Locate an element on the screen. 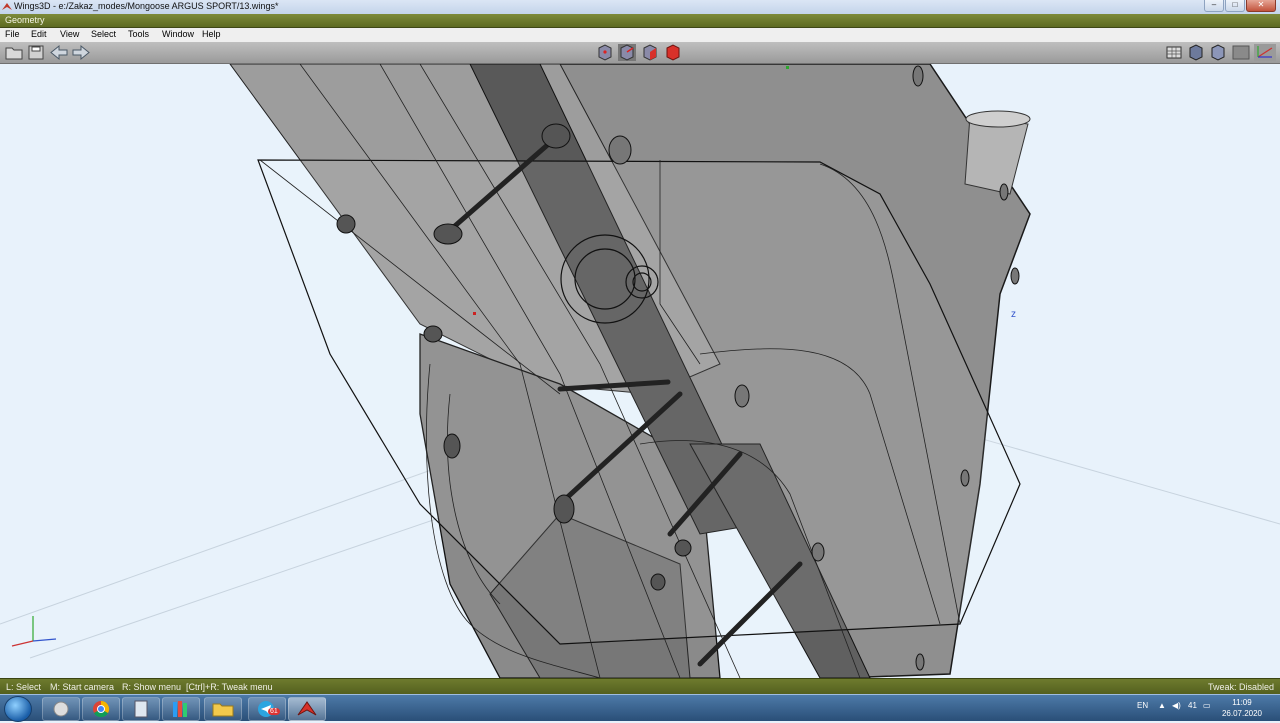 The image size is (1280, 723). network-icon: ▭ is located at coordinates (1207, 705).